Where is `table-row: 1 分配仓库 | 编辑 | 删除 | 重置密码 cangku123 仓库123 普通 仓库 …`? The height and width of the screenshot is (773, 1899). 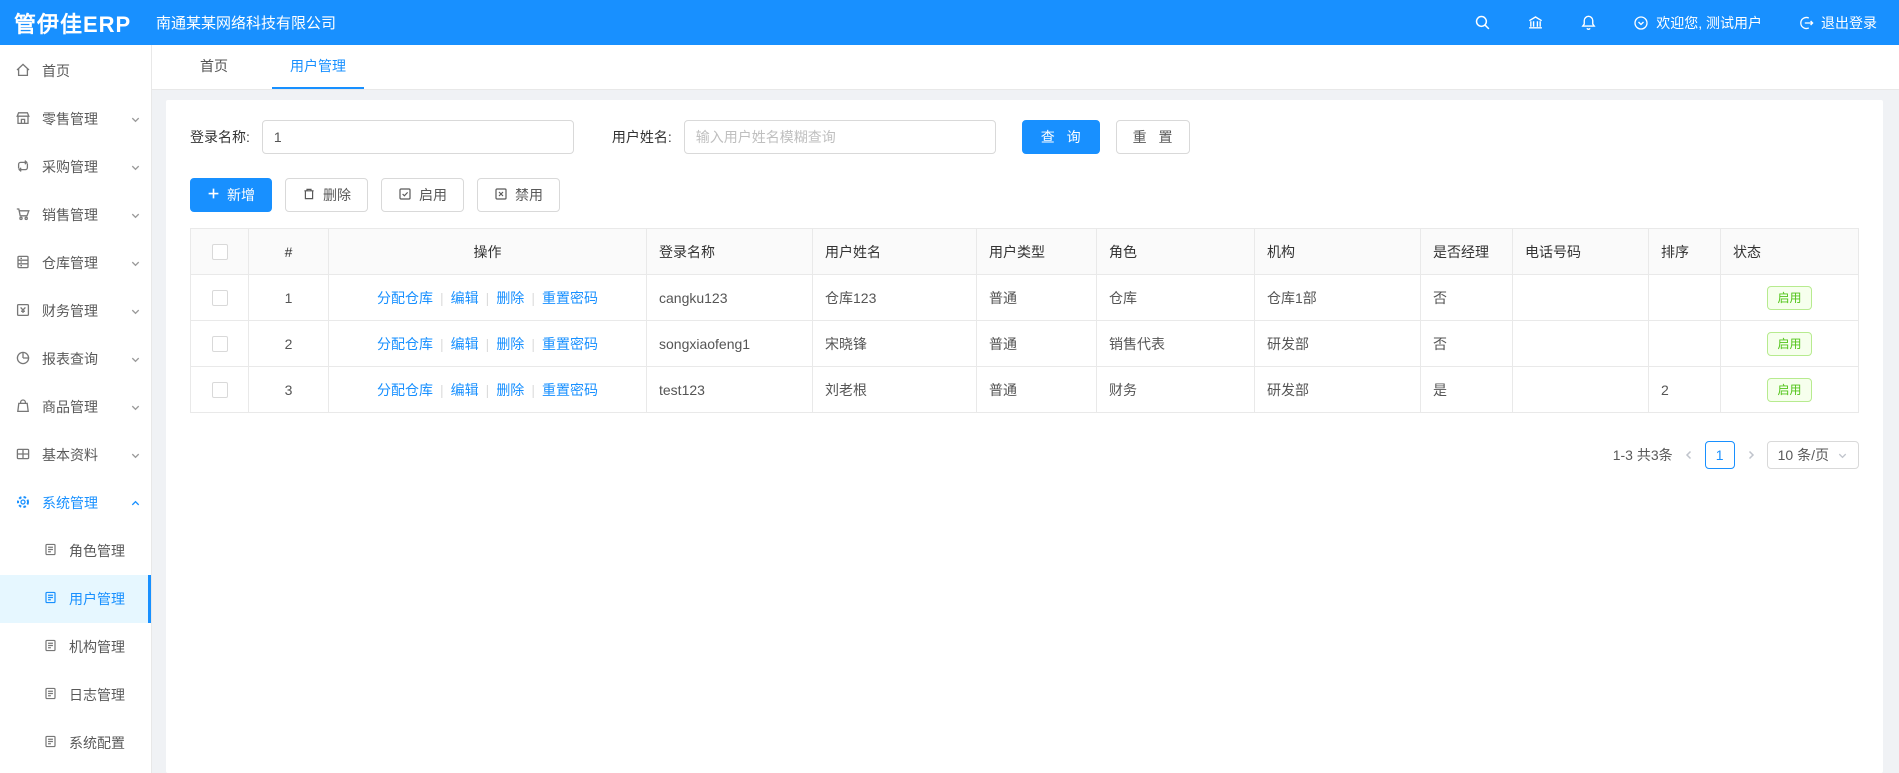 table-row: 1 分配仓库 | 编辑 | 删除 | 重置密码 cangku123 仓库123 普通 仓库 … is located at coordinates (1024, 297).